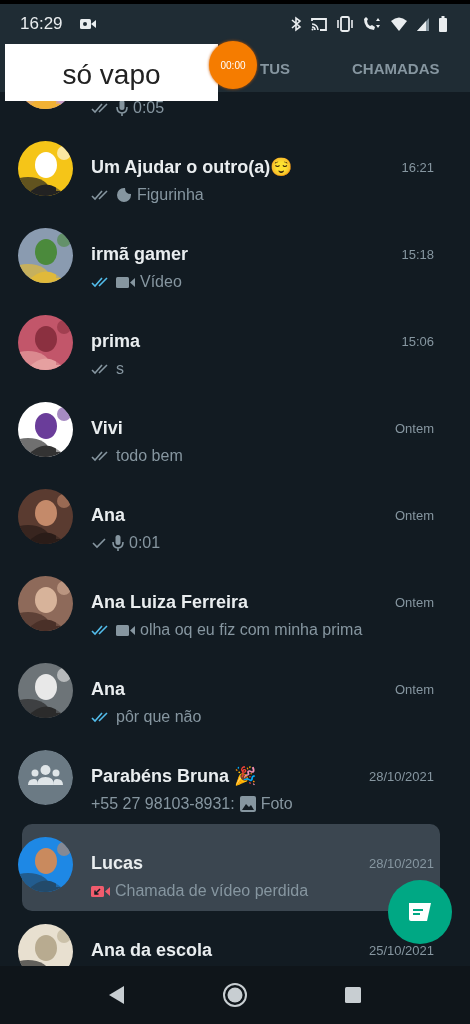  What do you see at coordinates (41, 24) in the screenshot?
I see `clock-time: 16:29` at bounding box center [41, 24].